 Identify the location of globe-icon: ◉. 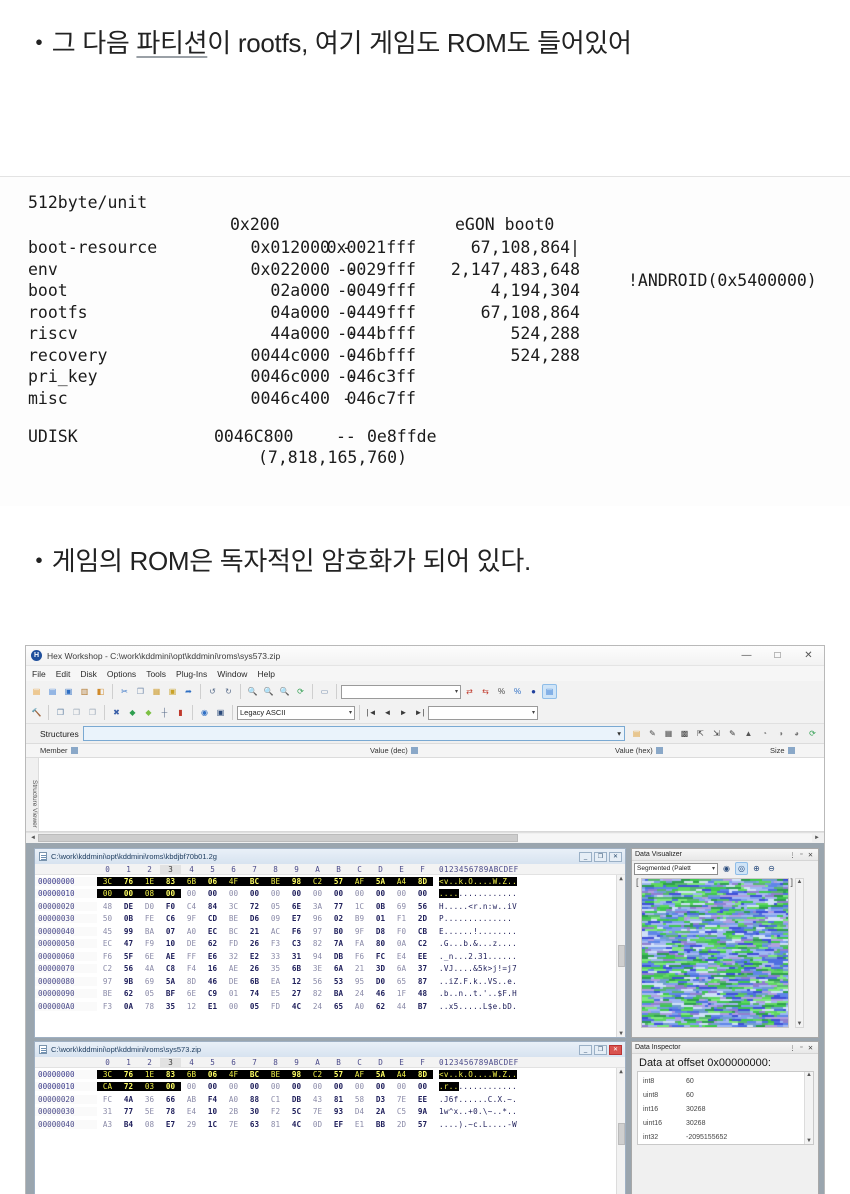
(204, 712).